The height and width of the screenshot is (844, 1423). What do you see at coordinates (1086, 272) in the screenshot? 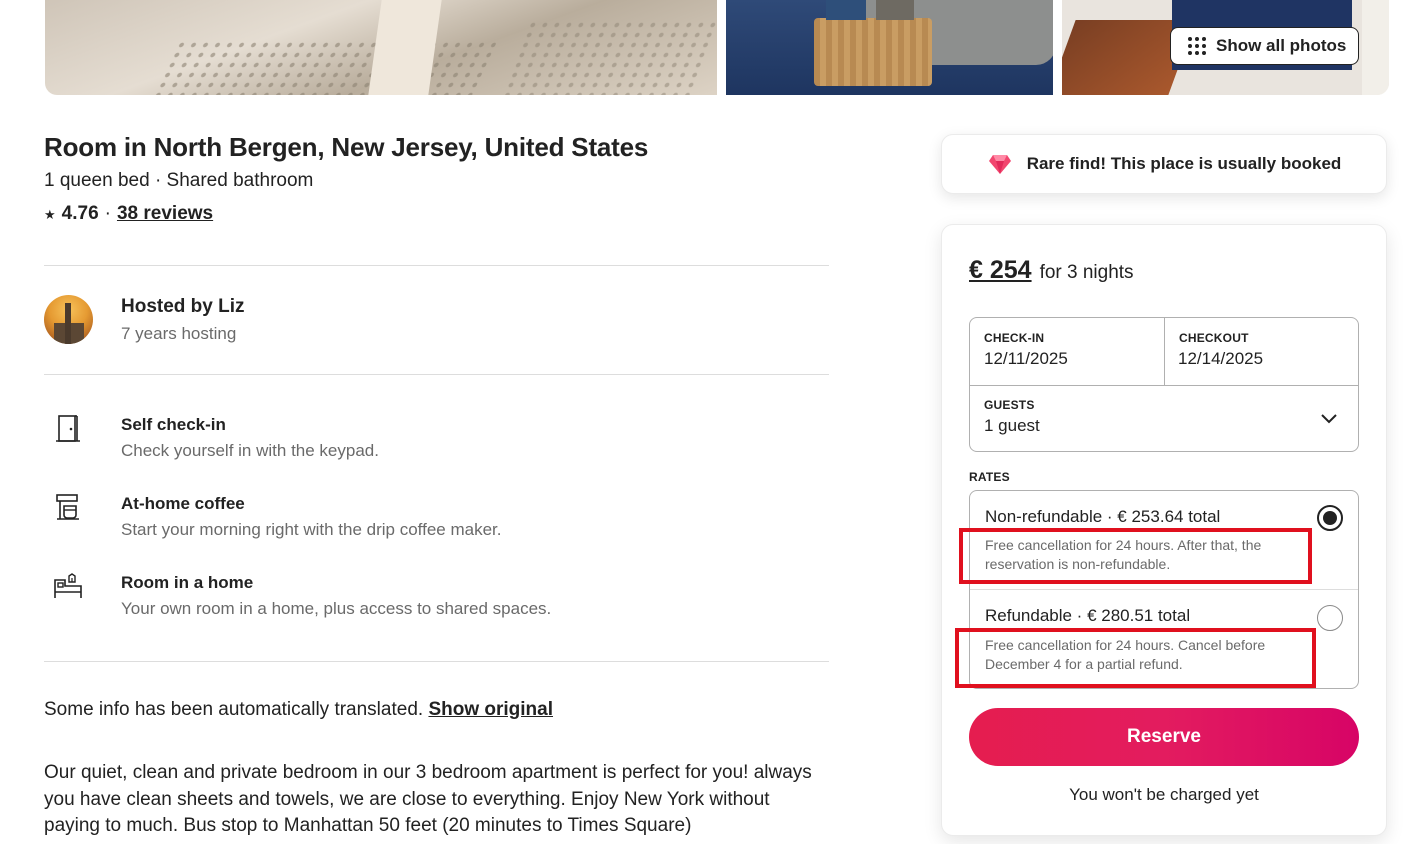
I see `price-suffix: for 3 nights` at bounding box center [1086, 272].